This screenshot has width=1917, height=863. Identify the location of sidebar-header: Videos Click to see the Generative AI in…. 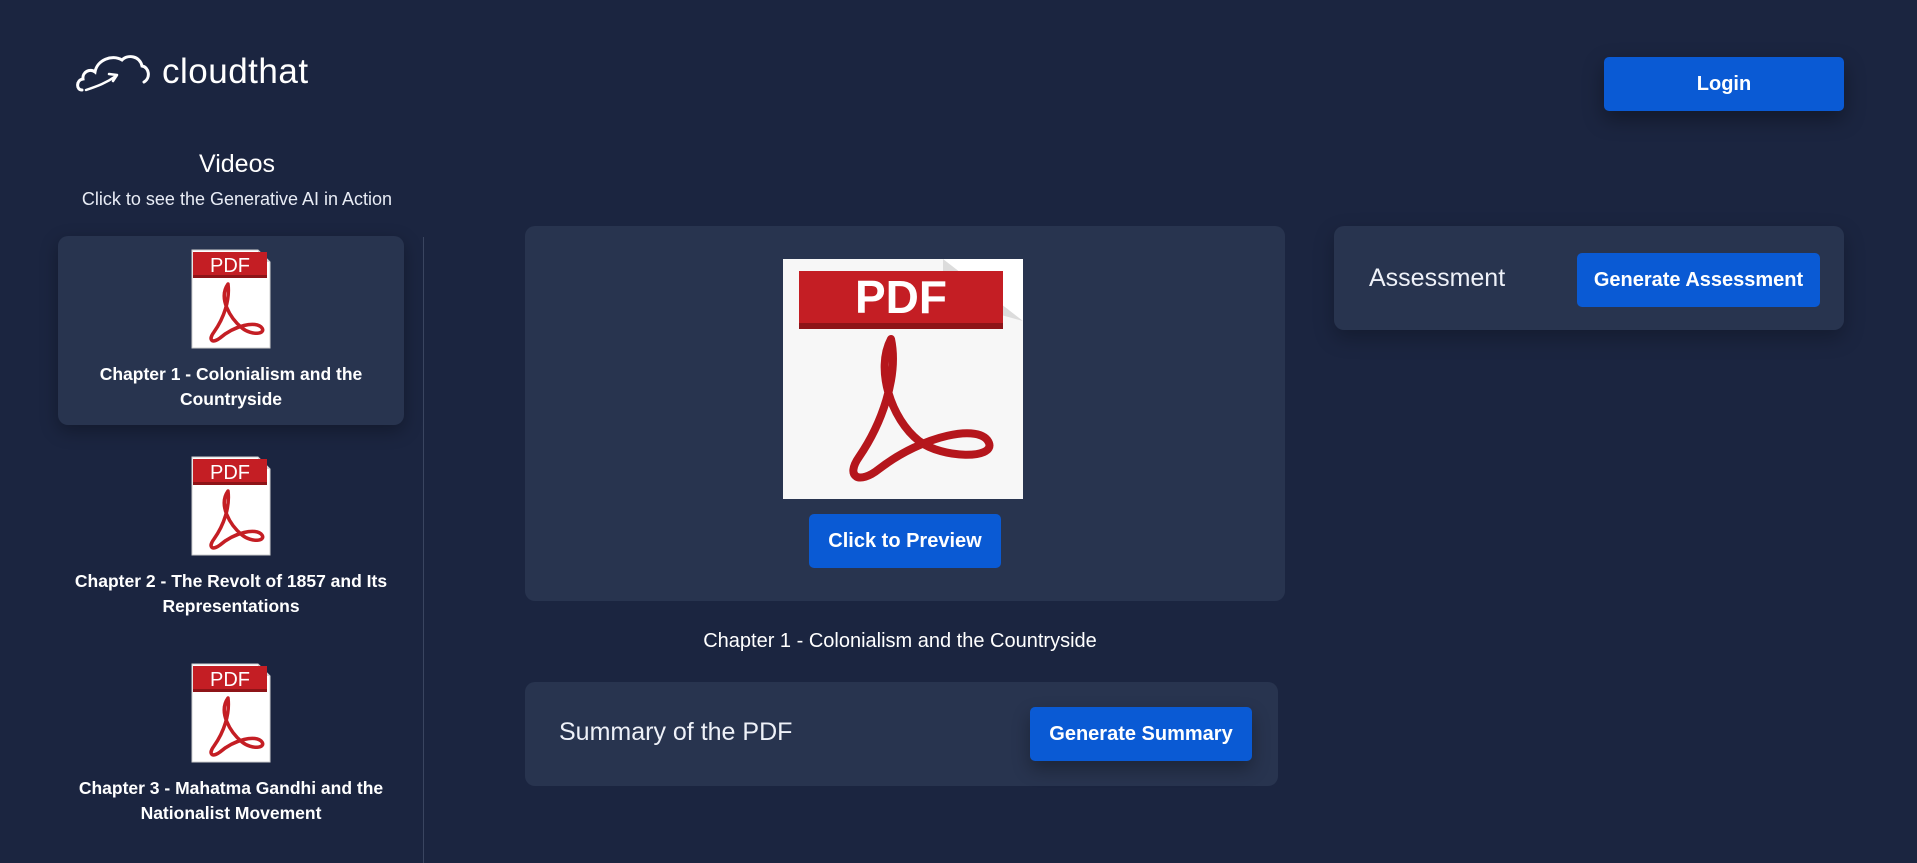
(237, 180).